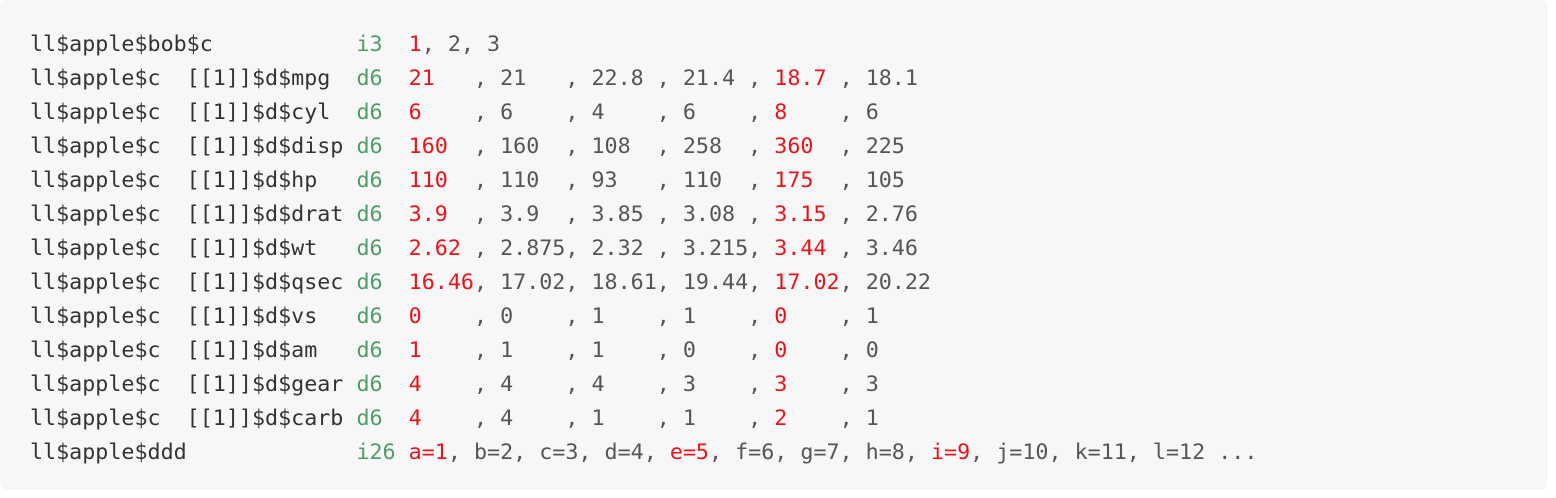  What do you see at coordinates (441, 112) in the screenshot?
I see `highlighted-value: 6` at bounding box center [441, 112].